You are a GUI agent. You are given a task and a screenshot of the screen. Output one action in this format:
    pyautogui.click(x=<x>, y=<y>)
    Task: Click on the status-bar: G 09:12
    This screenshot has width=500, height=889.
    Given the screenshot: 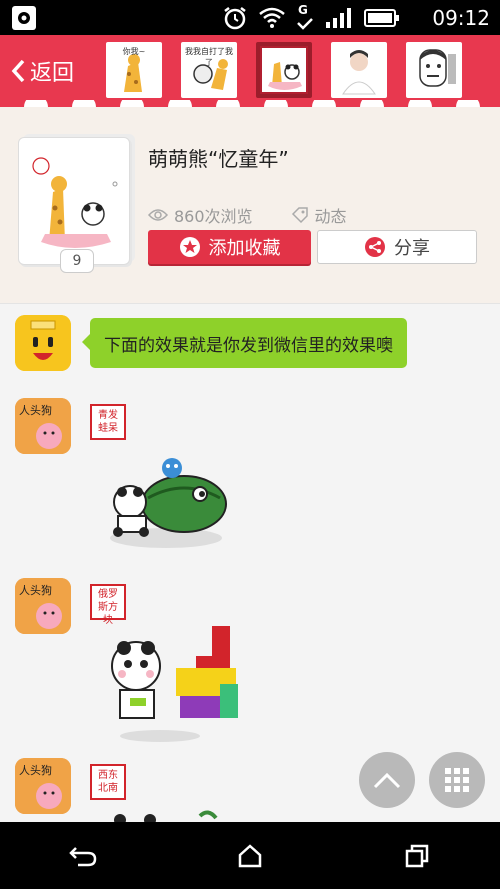 What is the action you would take?
    pyautogui.click(x=250, y=17)
    